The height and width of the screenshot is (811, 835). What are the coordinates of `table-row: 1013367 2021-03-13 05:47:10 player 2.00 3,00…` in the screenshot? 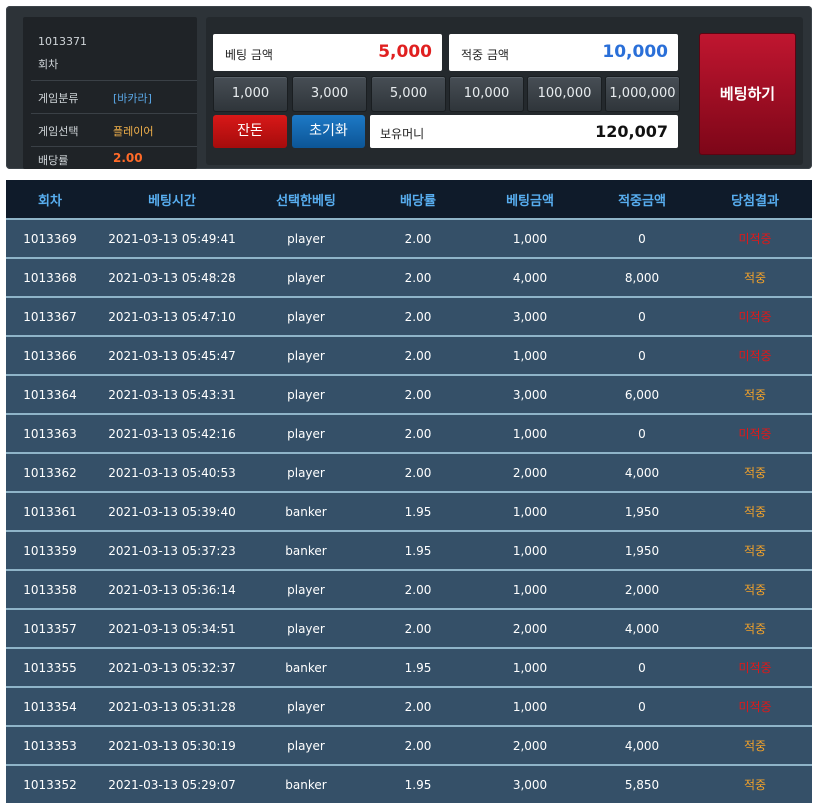 It's located at (409, 316).